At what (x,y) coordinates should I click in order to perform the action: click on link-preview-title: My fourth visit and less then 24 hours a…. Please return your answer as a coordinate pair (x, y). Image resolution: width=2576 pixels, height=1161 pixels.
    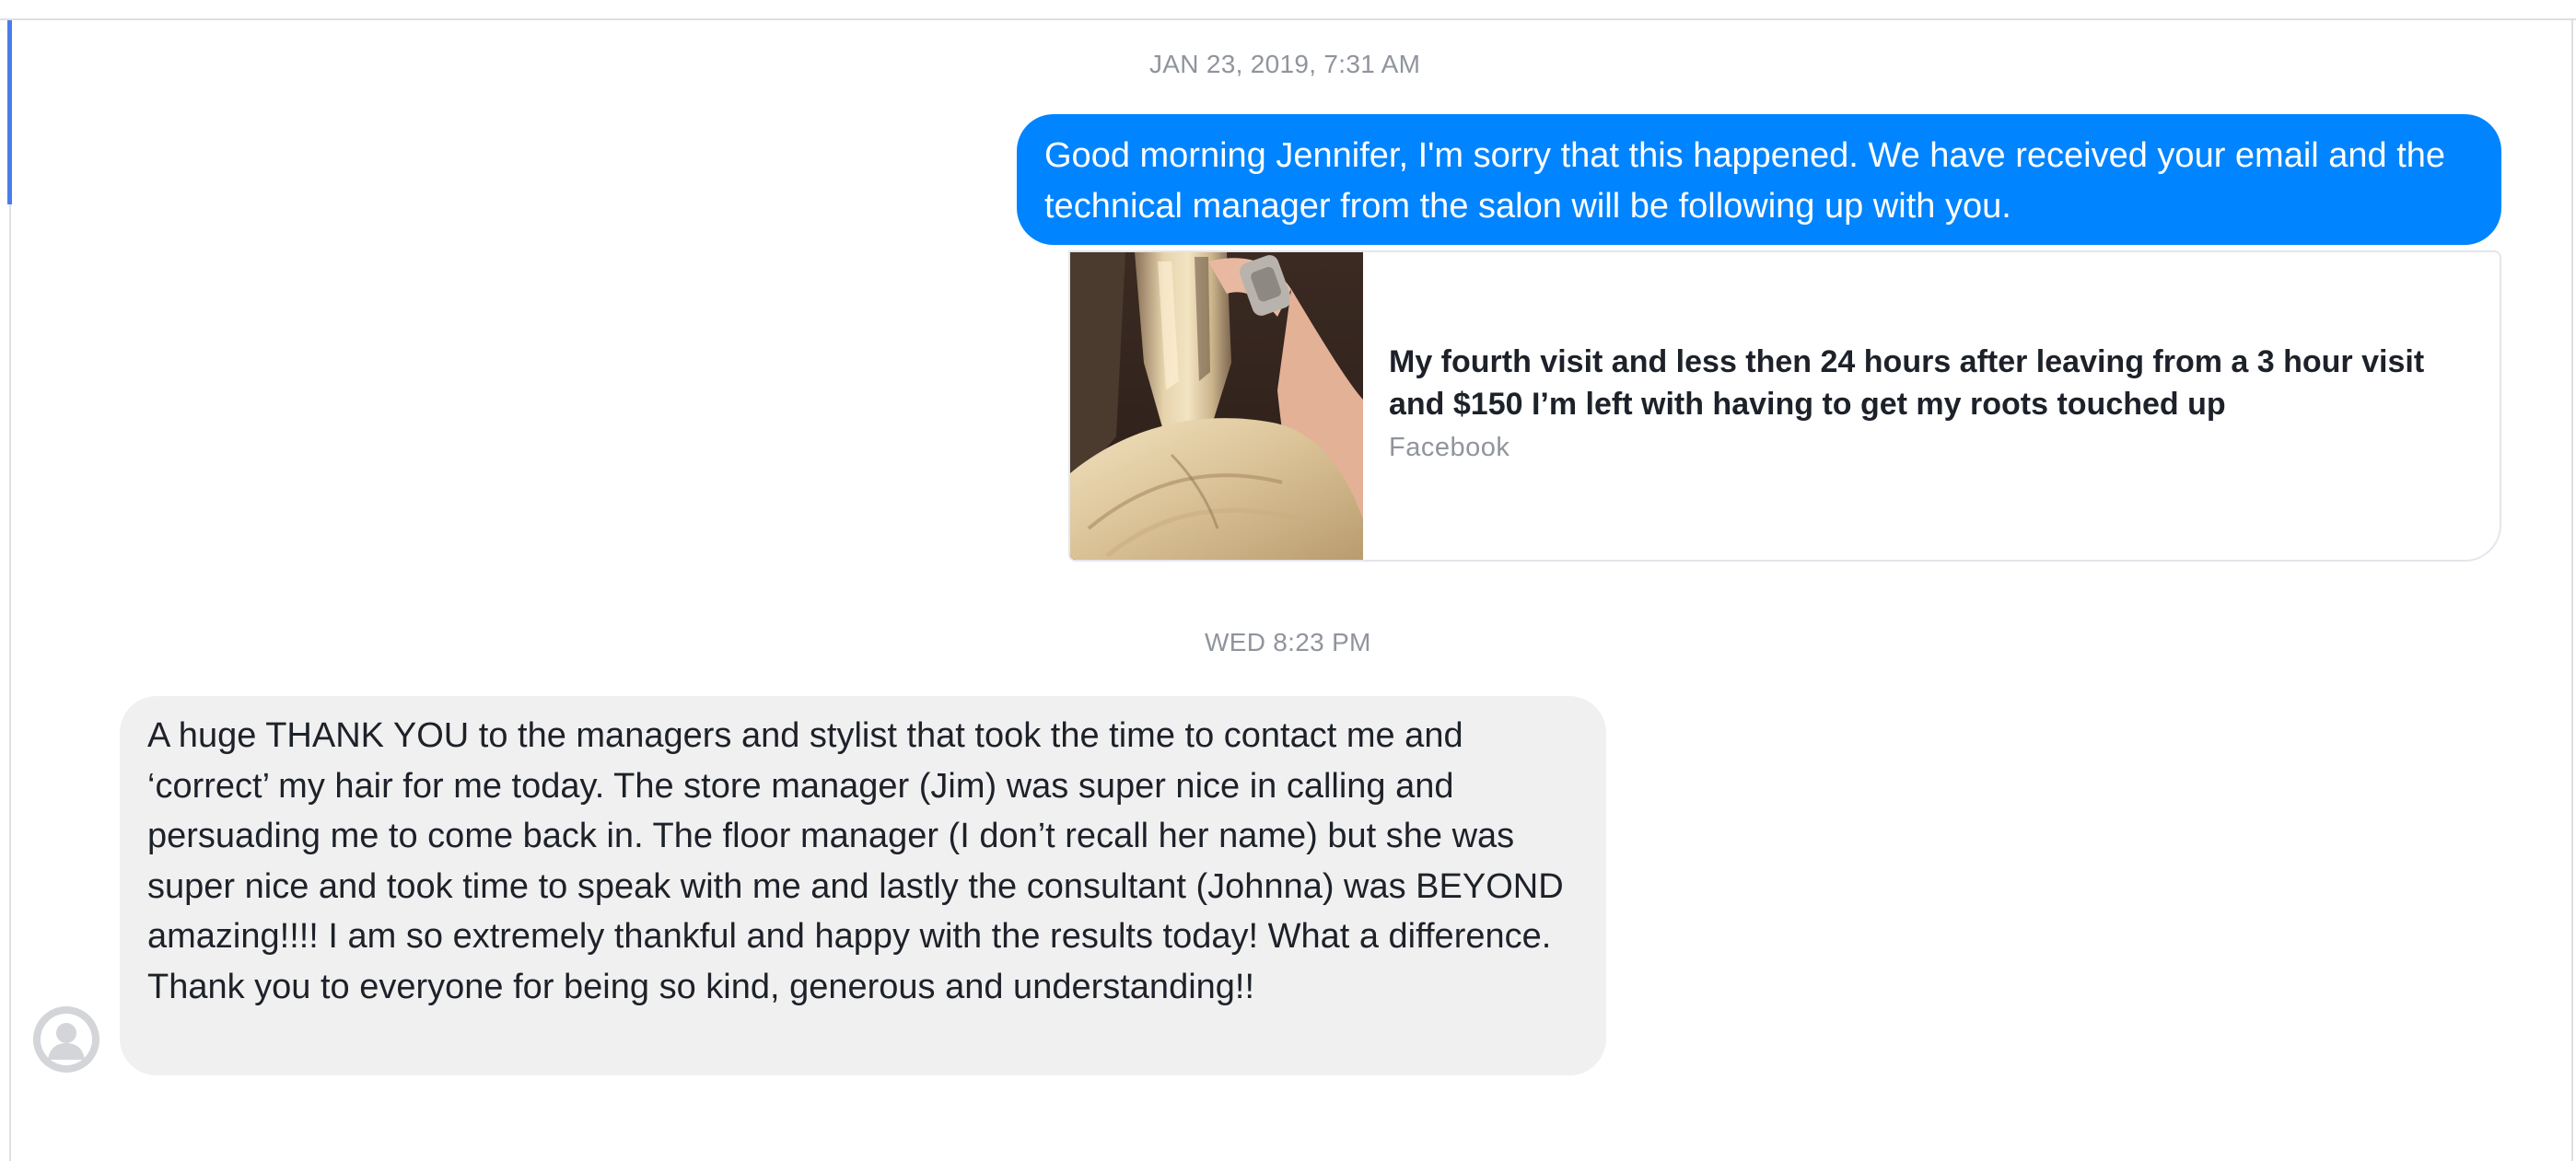
    Looking at the image, I should click on (1907, 383).